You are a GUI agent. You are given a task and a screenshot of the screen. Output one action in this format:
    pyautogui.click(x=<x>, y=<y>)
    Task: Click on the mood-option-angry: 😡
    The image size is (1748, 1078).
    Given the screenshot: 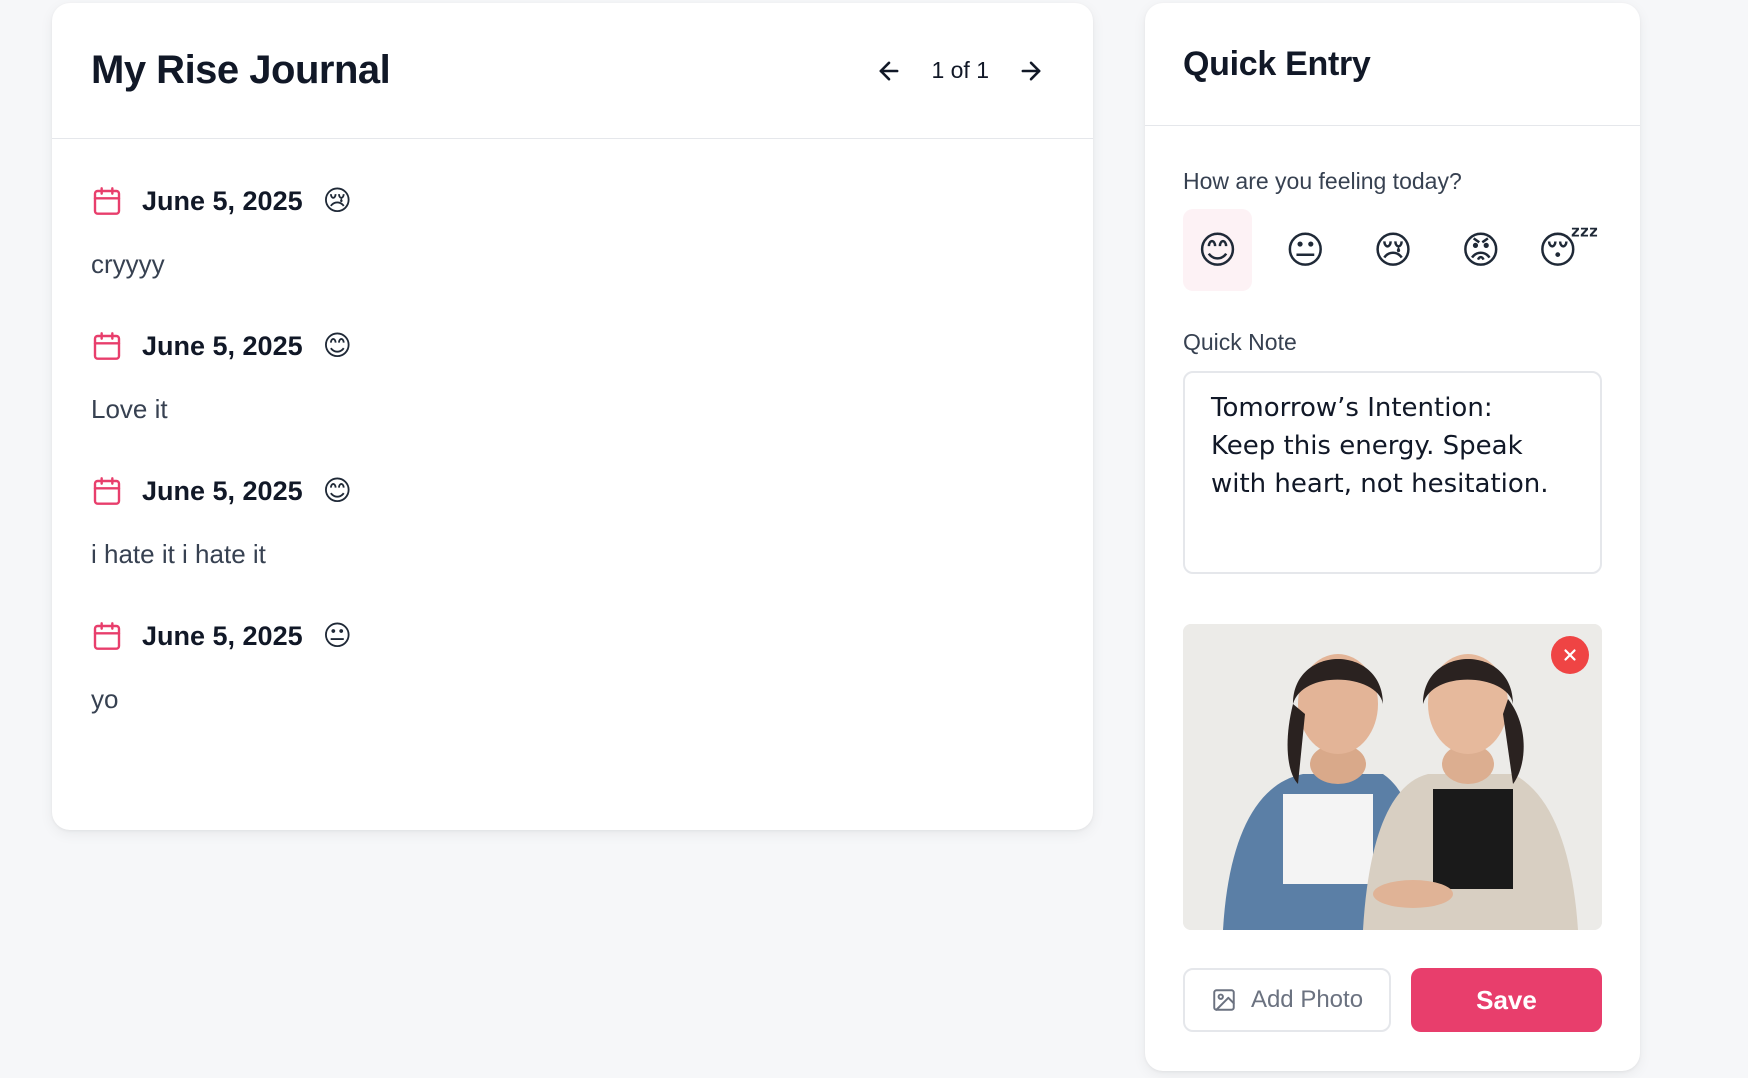 What is the action you would take?
    pyautogui.click(x=1480, y=250)
    